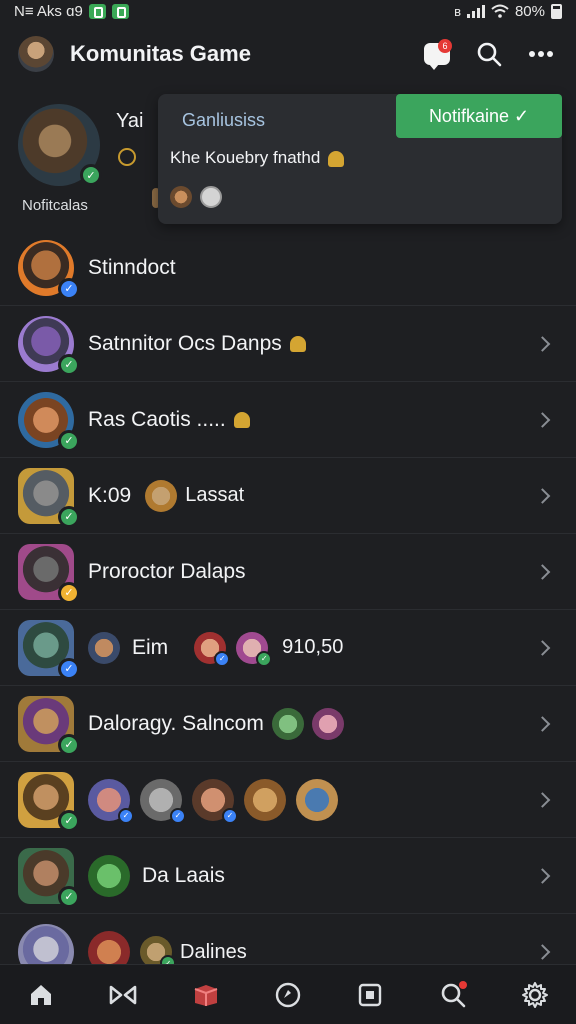 The height and width of the screenshot is (1024, 576). What do you see at coordinates (529, 11) in the screenshot?
I see `battery-percent: 80%` at bounding box center [529, 11].